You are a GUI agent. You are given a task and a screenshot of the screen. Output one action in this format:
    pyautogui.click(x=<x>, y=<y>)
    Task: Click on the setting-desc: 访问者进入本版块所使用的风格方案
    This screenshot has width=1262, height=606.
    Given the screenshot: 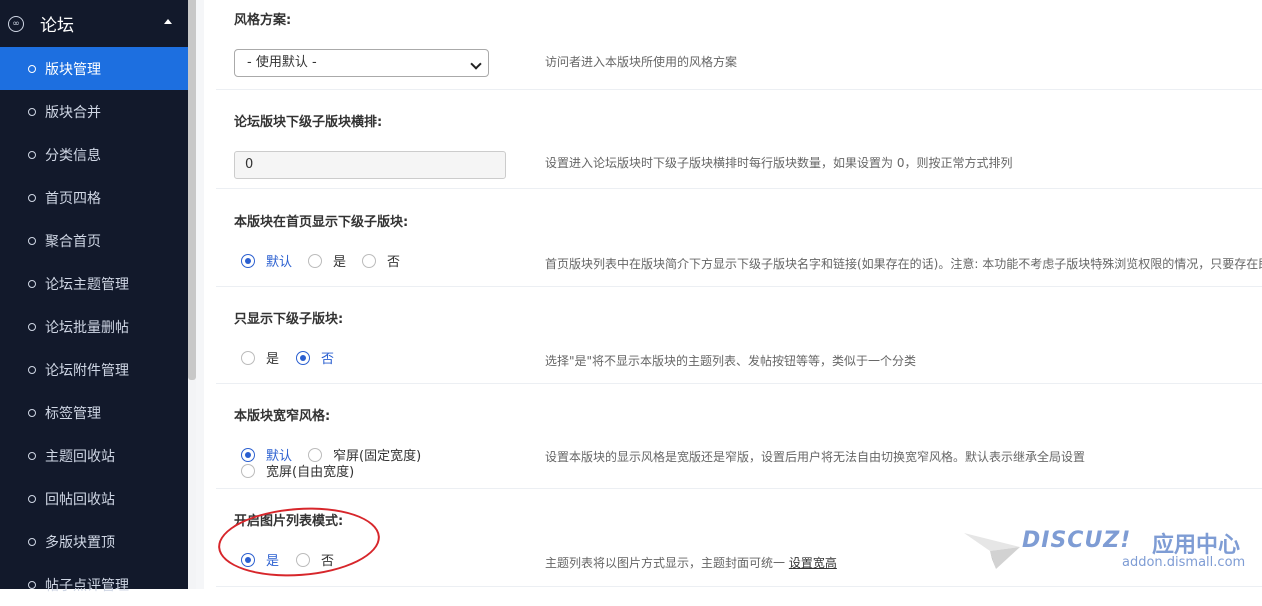 What is the action you would take?
    pyautogui.click(x=641, y=62)
    